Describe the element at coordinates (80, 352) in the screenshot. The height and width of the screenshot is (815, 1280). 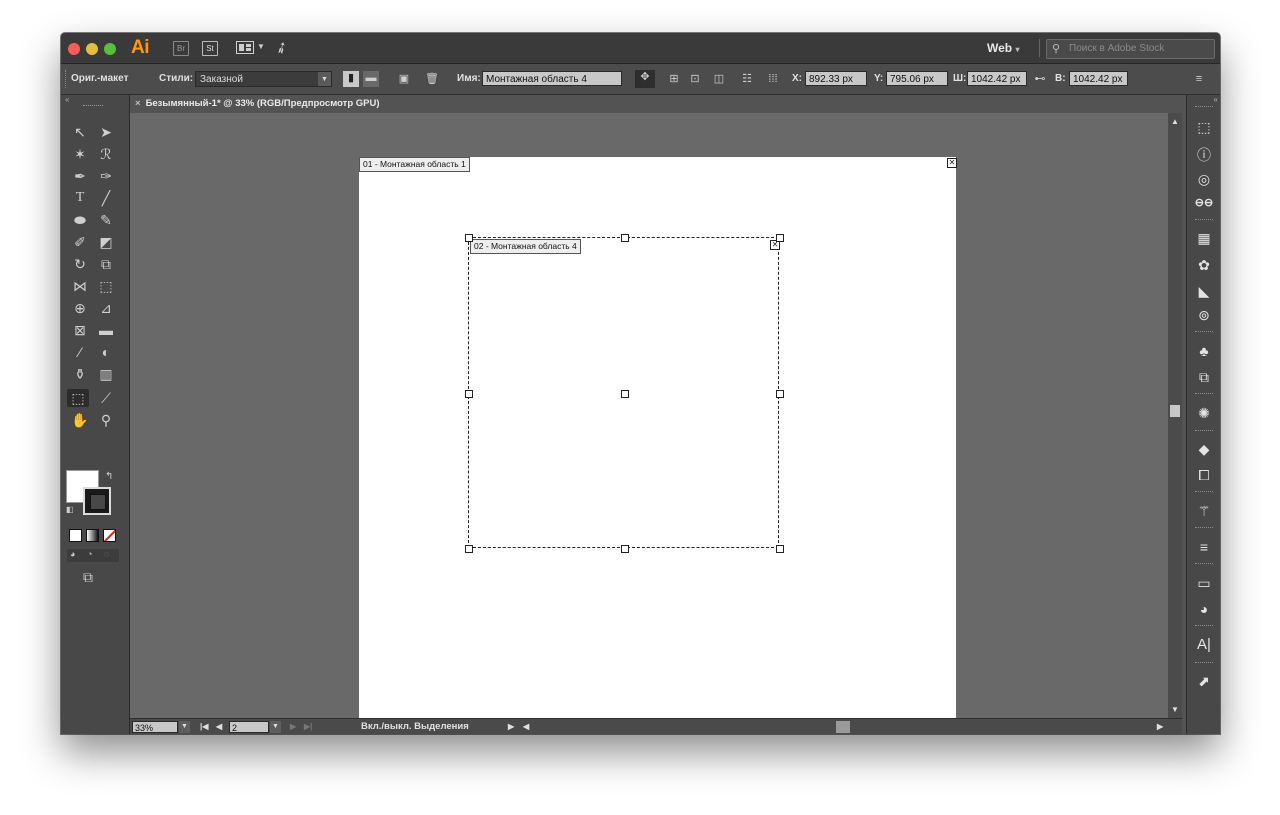
I see `eyedropper-tool-icon: ⁄` at that location.